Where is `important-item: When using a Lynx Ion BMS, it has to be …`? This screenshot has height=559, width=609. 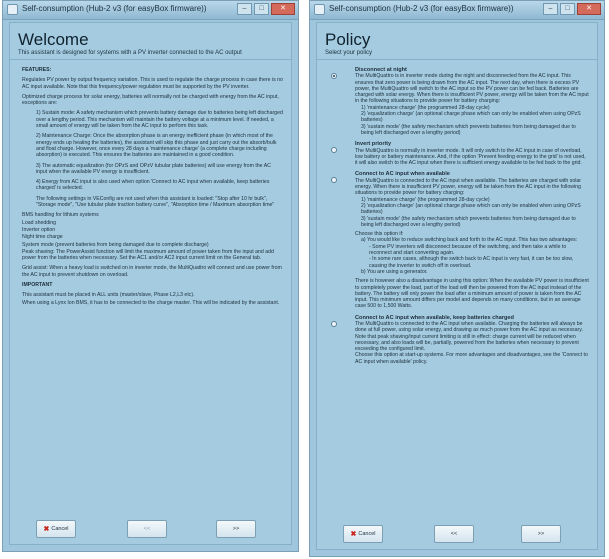
important-item: When using a Lynx Ion BMS, it has to be … is located at coordinates (151, 302).